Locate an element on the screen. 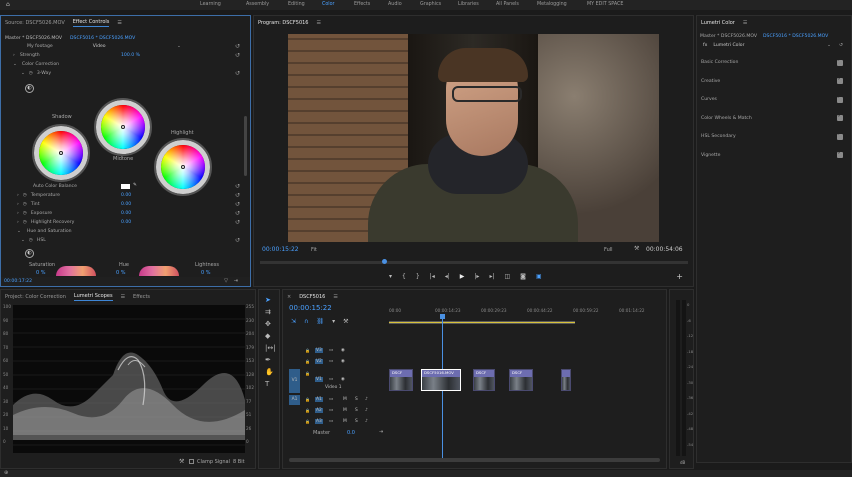 The height and width of the screenshot is (477, 852). clamp-signal-checkbox is located at coordinates (191, 461).